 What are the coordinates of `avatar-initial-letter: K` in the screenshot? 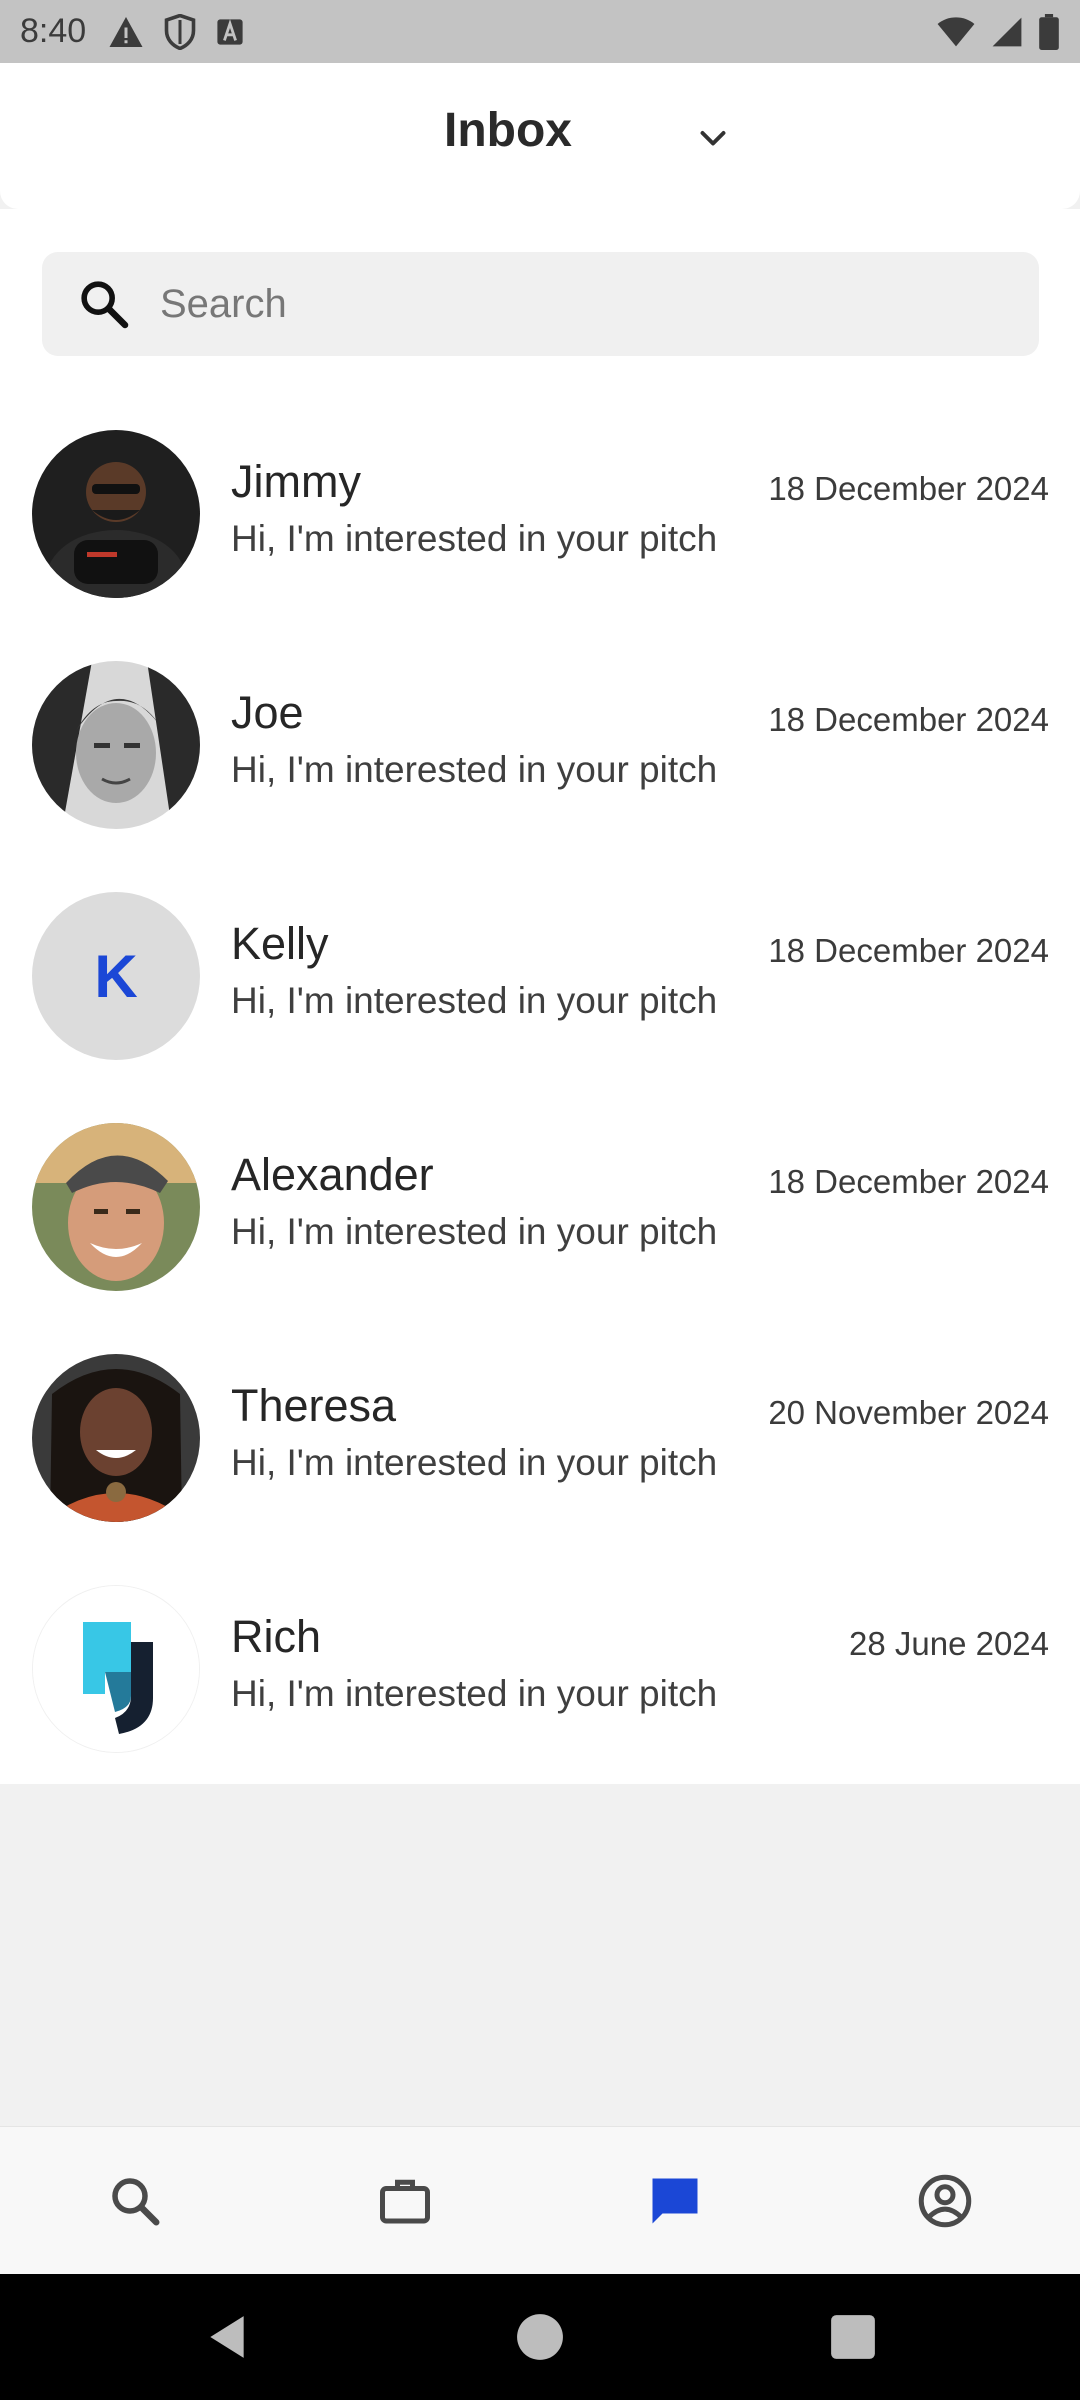 It's located at (116, 976).